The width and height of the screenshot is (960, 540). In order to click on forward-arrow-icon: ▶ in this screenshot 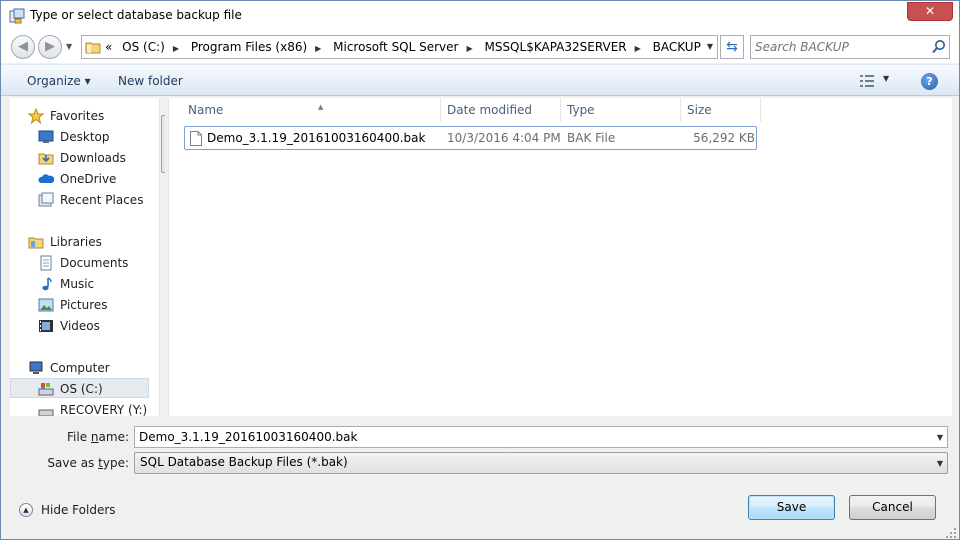, I will do `click(50, 46)`.